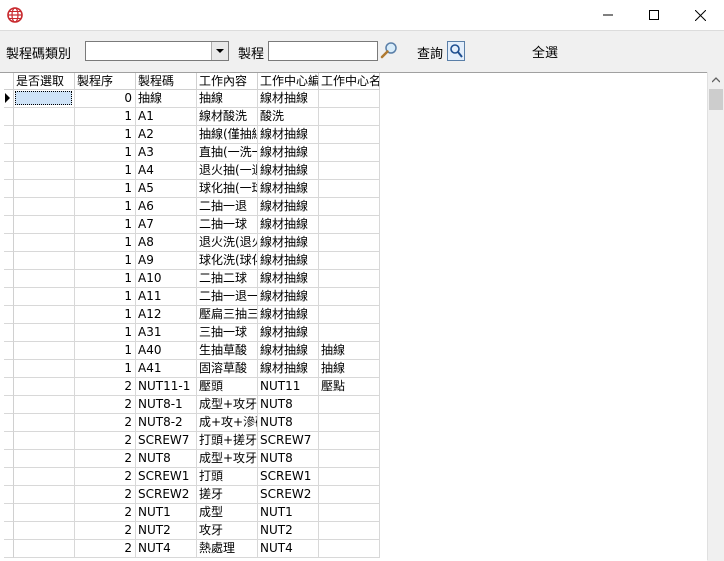 The width and height of the screenshot is (724, 561). What do you see at coordinates (105, 81) in the screenshot?
I see `column-header-seq: 製程序` at bounding box center [105, 81].